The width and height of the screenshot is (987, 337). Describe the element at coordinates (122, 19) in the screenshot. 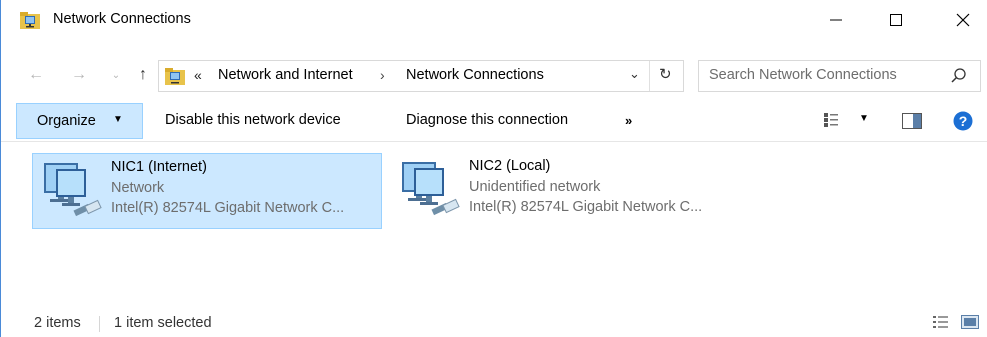

I see `window-title: Network Connections` at that location.